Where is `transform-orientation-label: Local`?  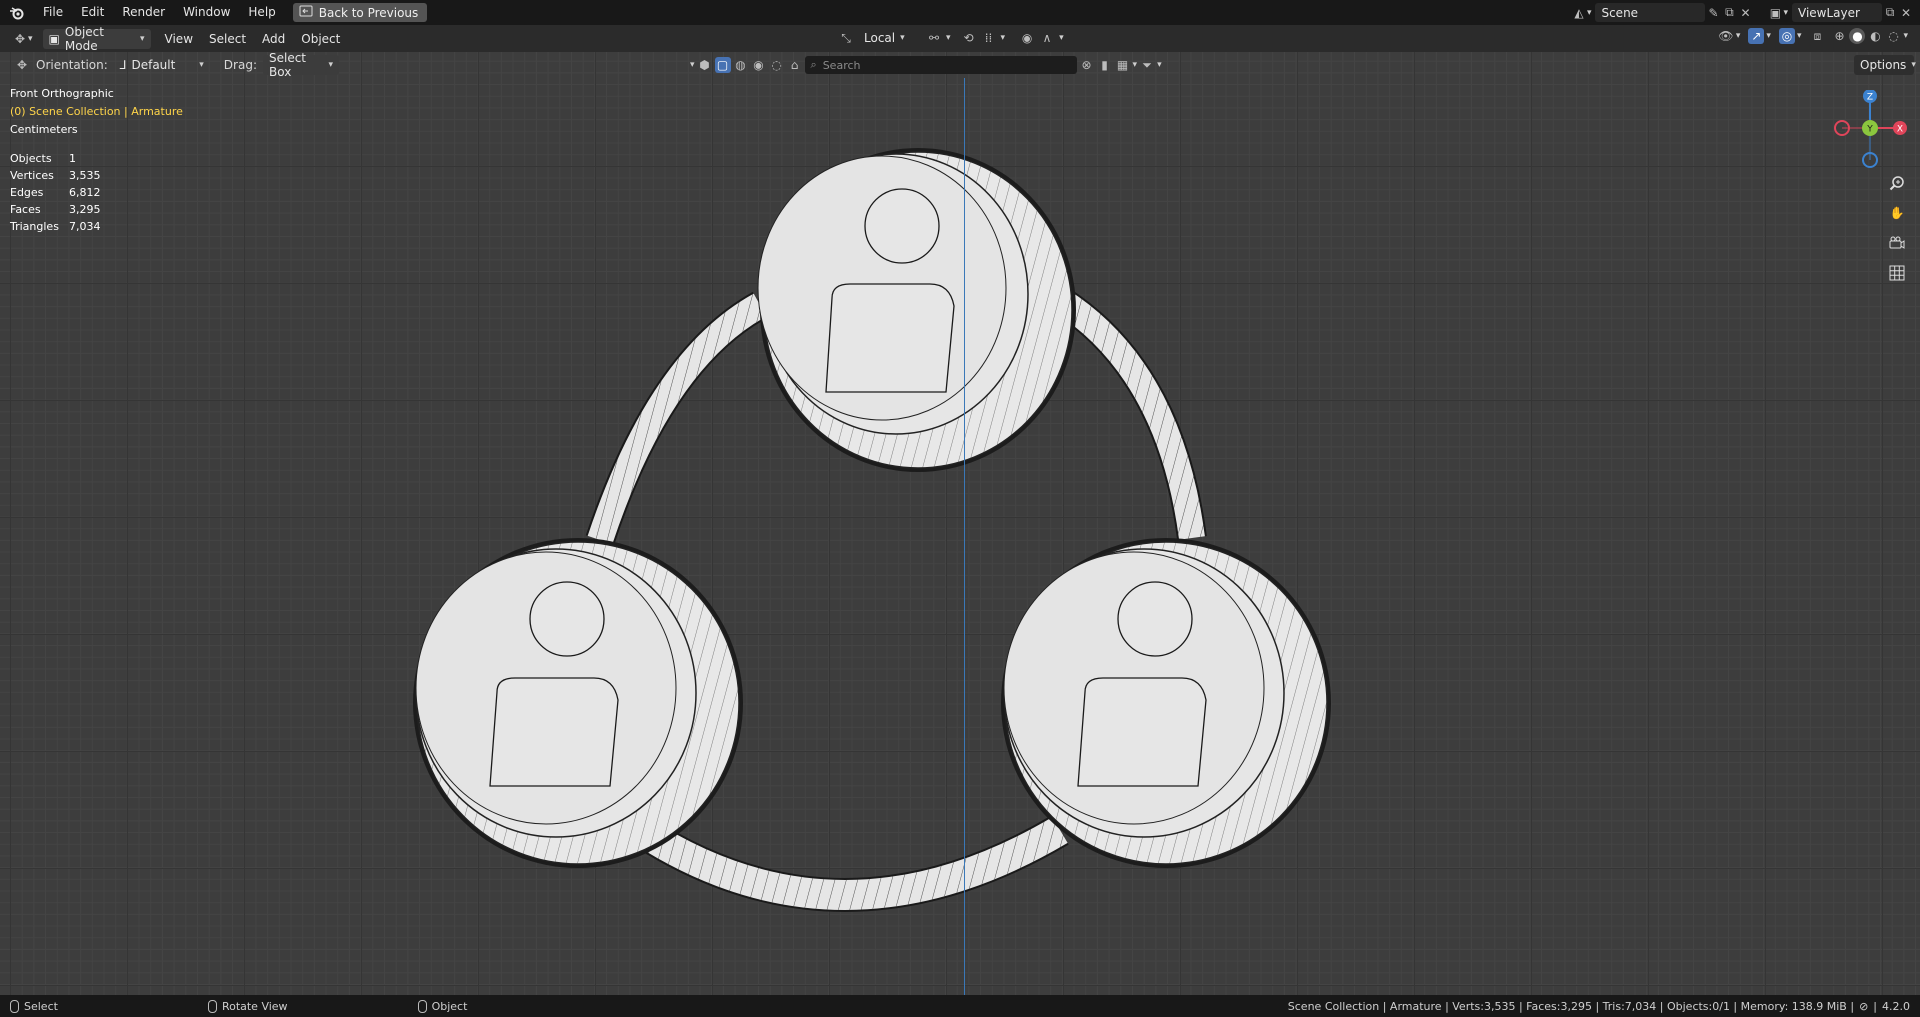 transform-orientation-label: Local is located at coordinates (880, 38).